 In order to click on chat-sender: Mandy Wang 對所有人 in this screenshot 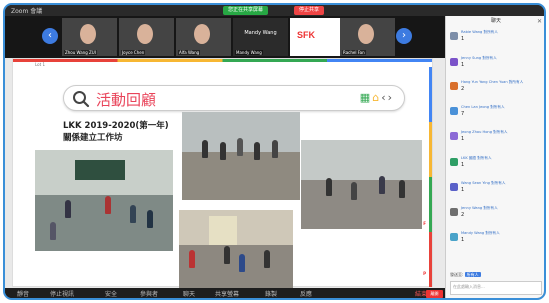, I will do `click(480, 233)`.